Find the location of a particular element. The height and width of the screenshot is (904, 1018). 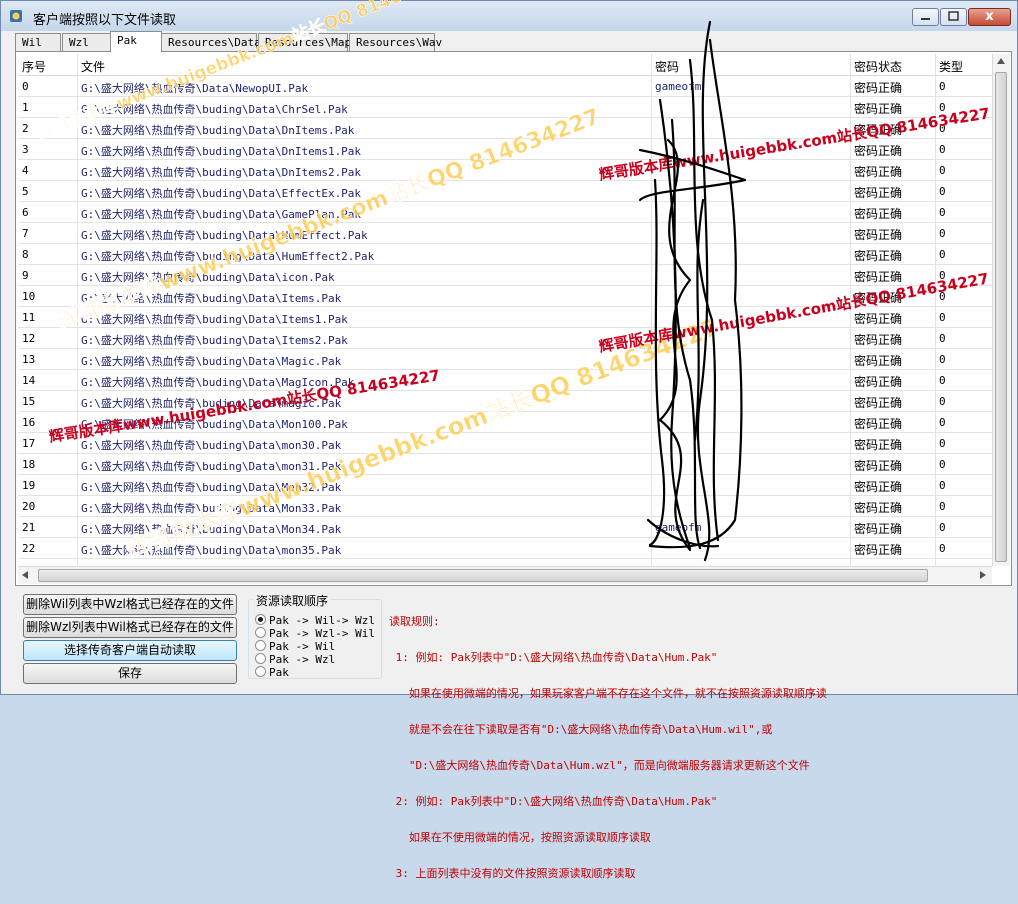

read-order-option: Pak is located at coordinates (272, 672).